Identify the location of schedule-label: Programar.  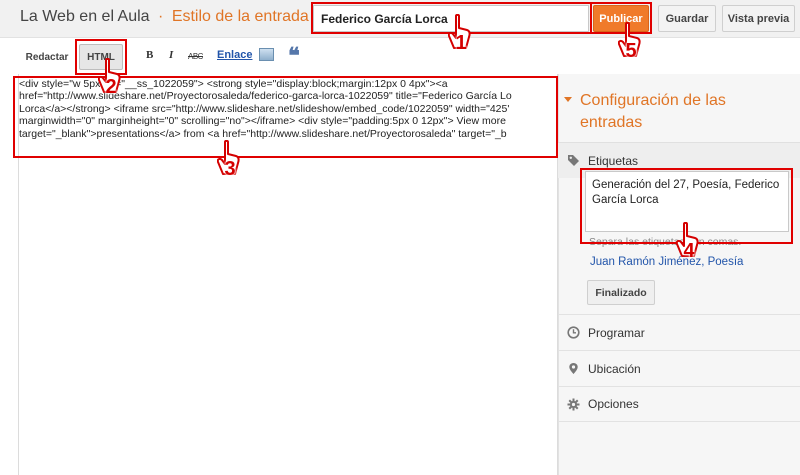
(616, 332).